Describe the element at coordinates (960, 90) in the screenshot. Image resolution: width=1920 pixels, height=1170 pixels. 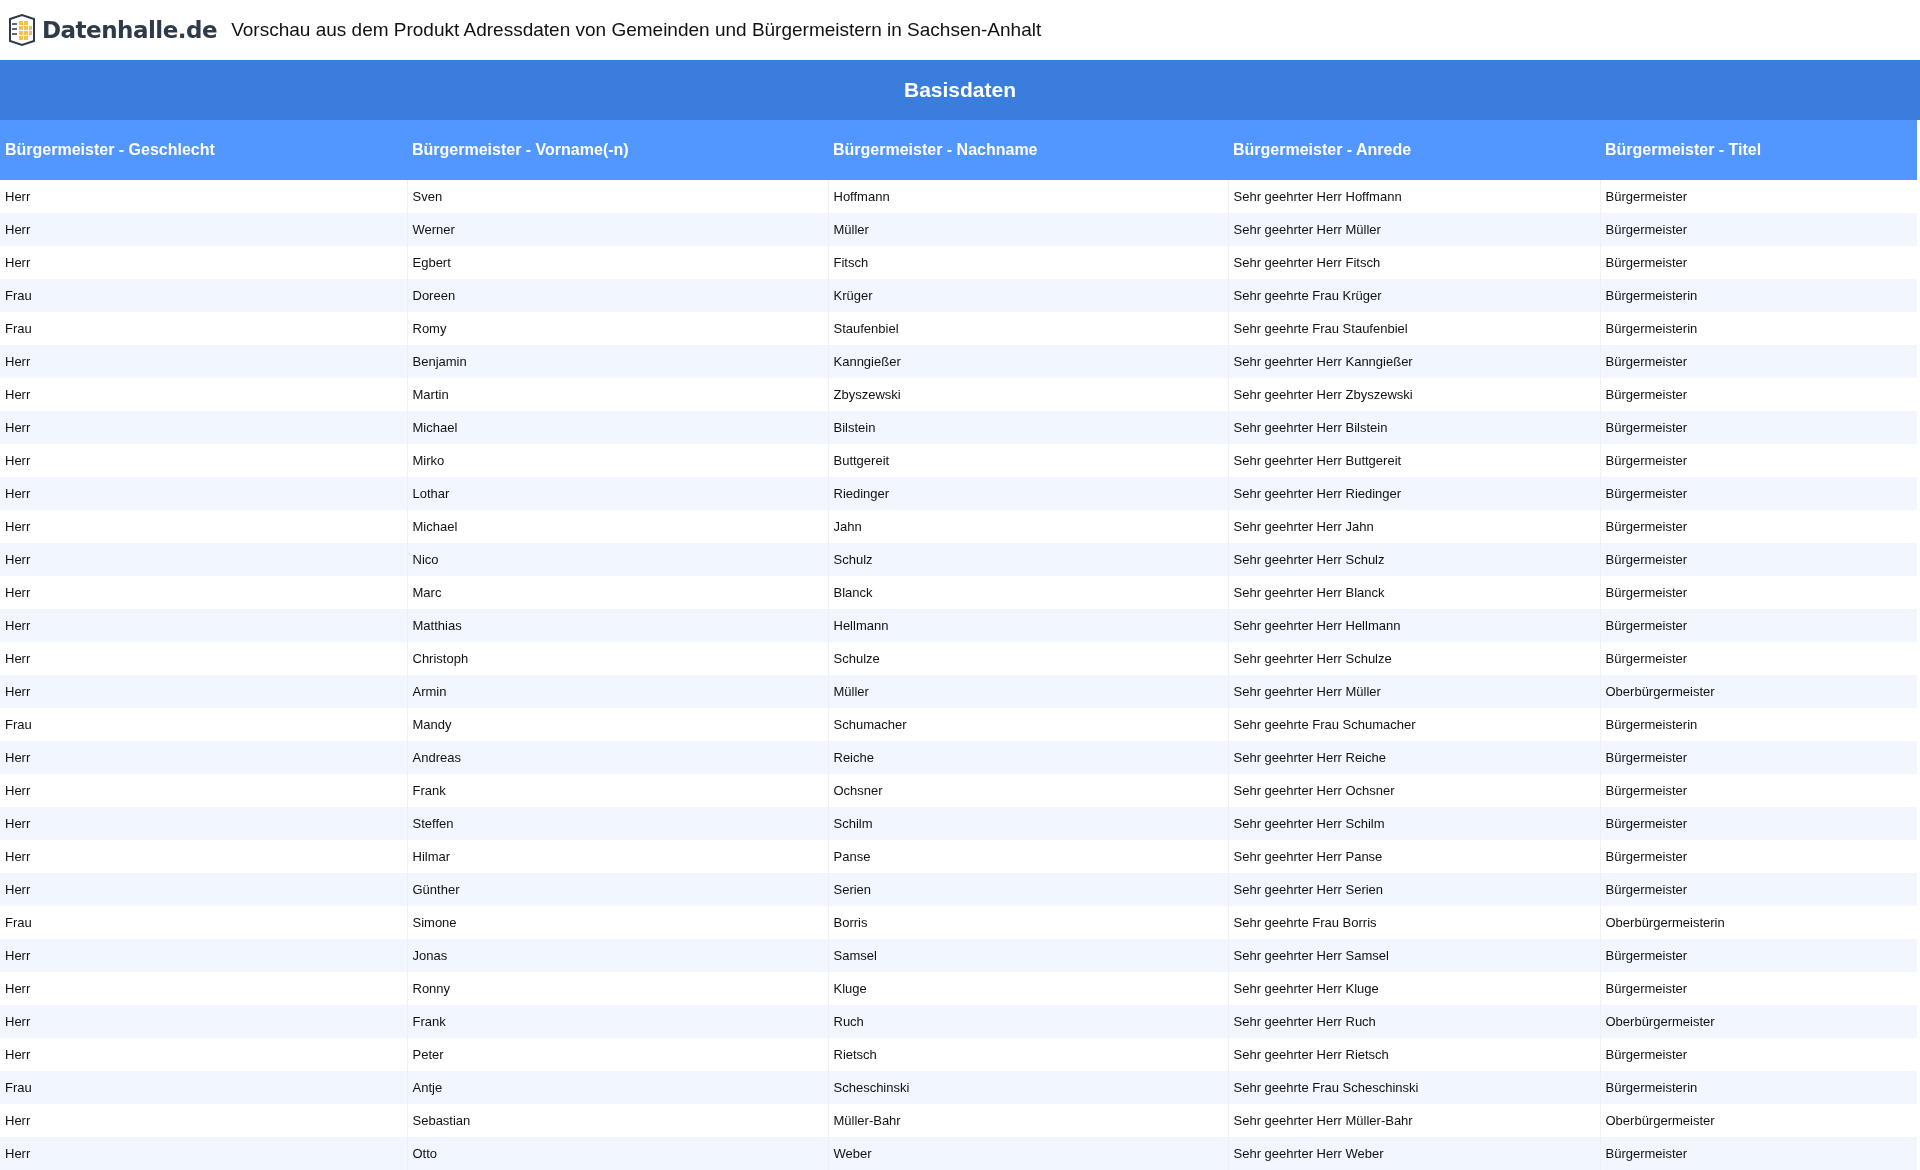
I see `section-title: Basisdaten` at that location.